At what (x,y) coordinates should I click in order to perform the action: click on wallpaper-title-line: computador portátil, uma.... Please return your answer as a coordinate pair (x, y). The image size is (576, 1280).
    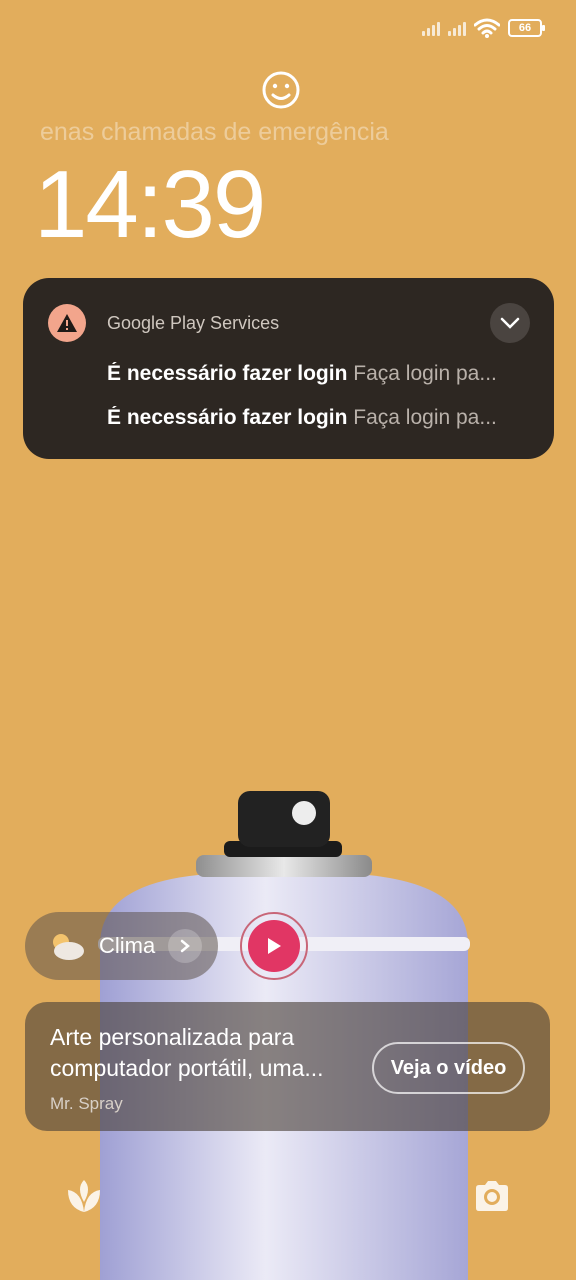
    Looking at the image, I should click on (187, 1068).